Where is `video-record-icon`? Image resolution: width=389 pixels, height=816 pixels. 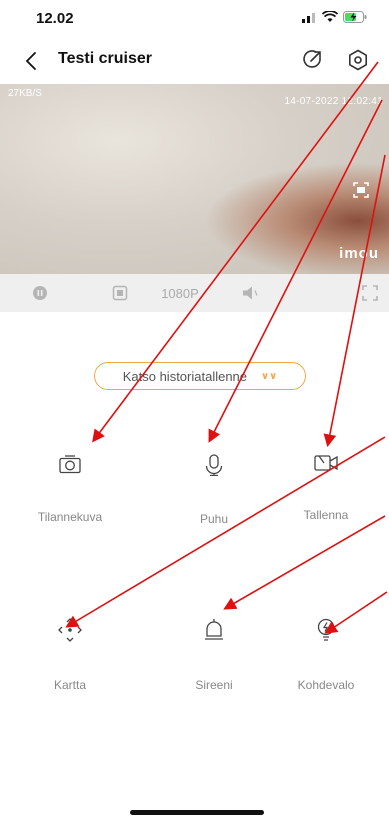
video-record-icon is located at coordinates (326, 463).